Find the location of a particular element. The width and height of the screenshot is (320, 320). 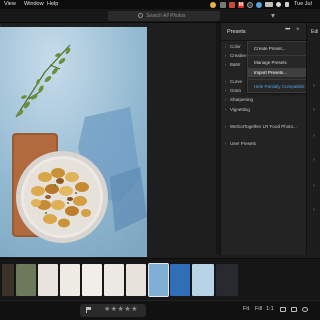

preset-group-vignetting: › Vignetting is located at coordinates (237, 109).